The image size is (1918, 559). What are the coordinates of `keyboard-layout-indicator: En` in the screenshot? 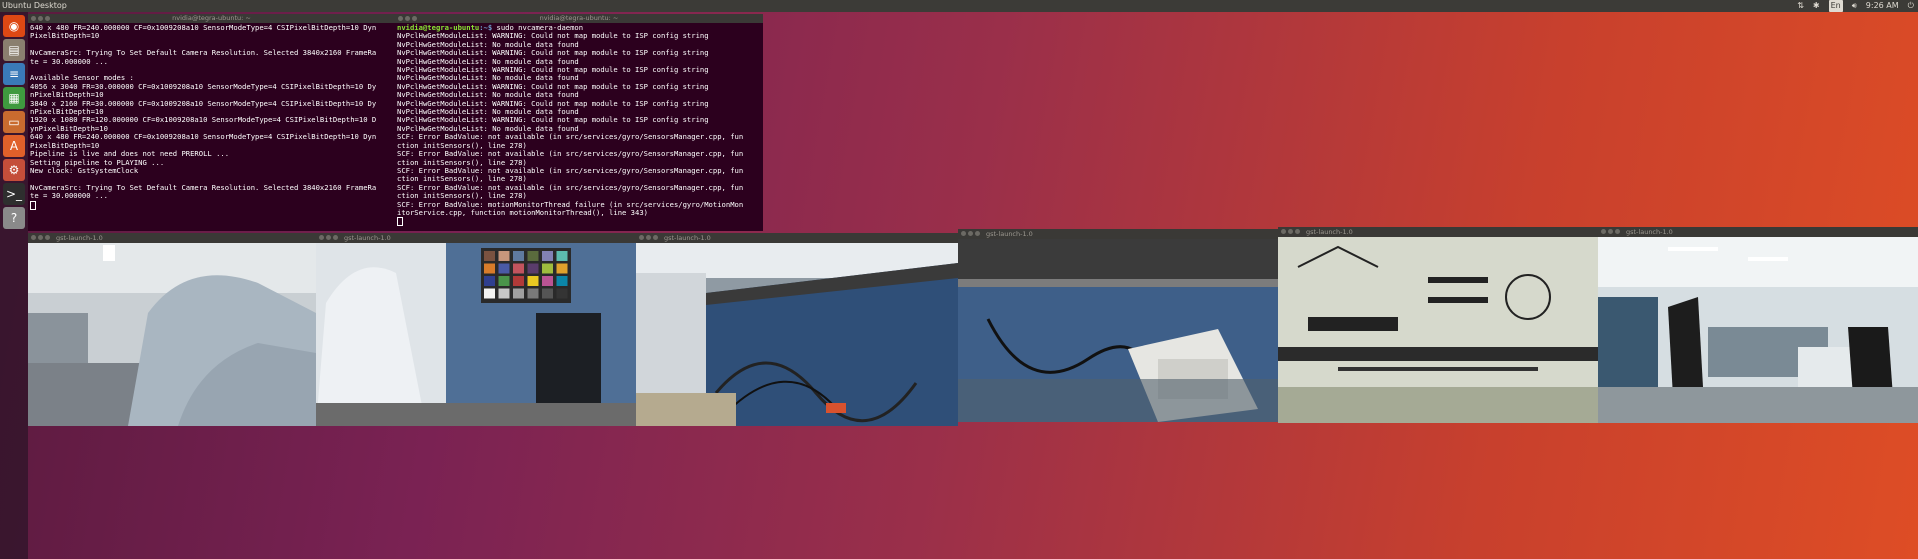 It's located at (1835, 6).